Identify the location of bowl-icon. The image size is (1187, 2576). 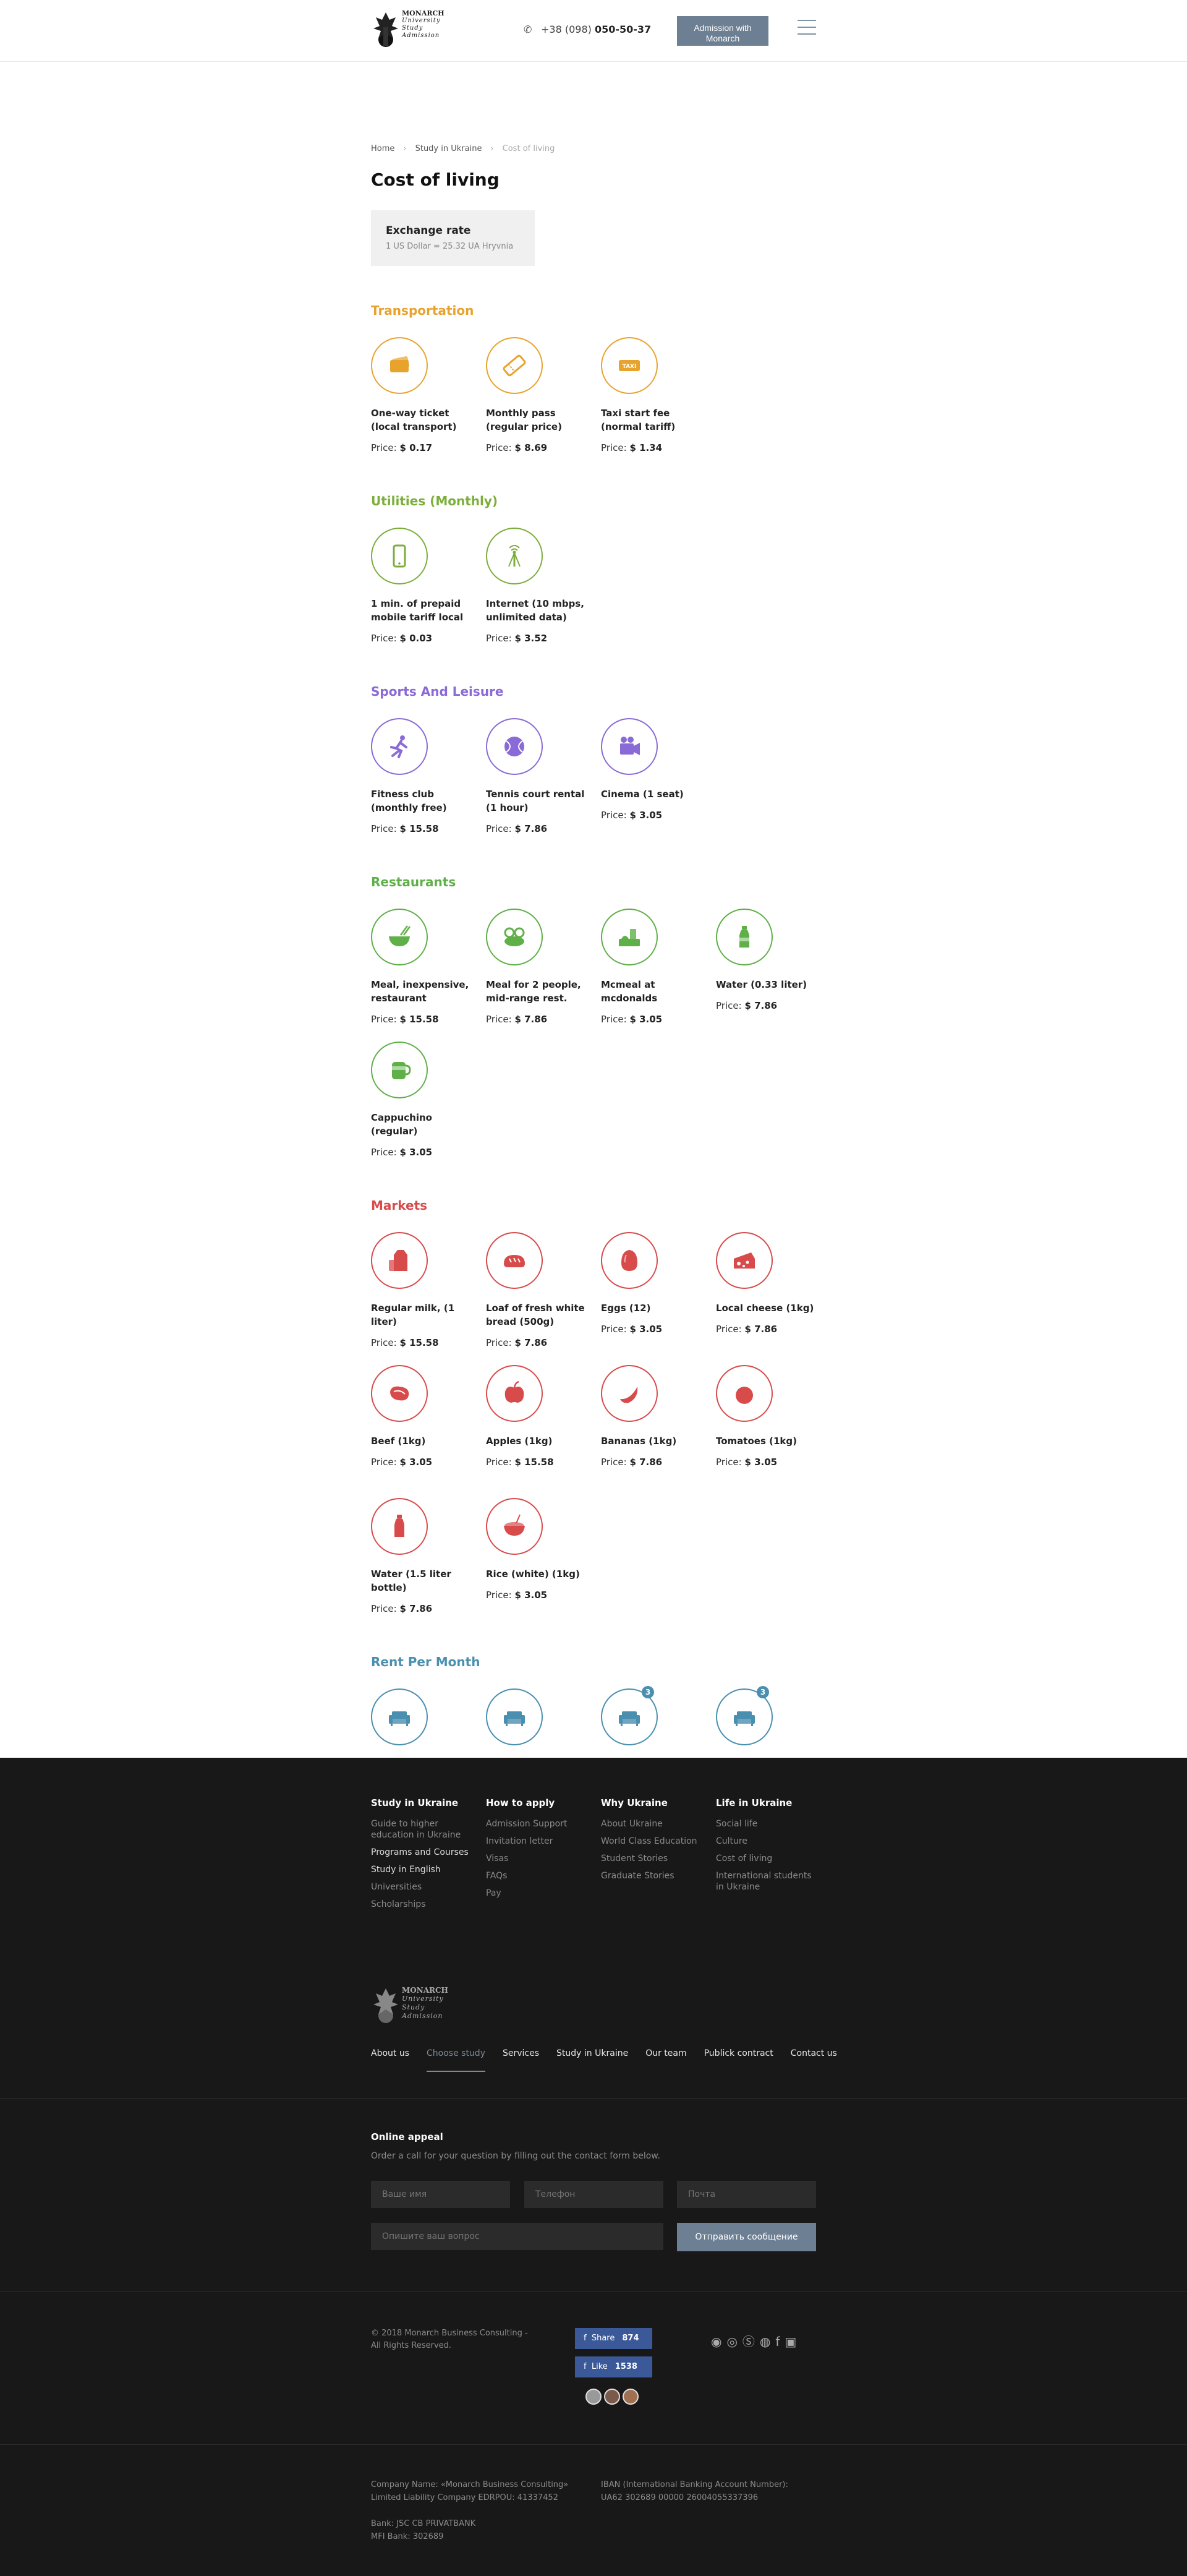
(400, 937).